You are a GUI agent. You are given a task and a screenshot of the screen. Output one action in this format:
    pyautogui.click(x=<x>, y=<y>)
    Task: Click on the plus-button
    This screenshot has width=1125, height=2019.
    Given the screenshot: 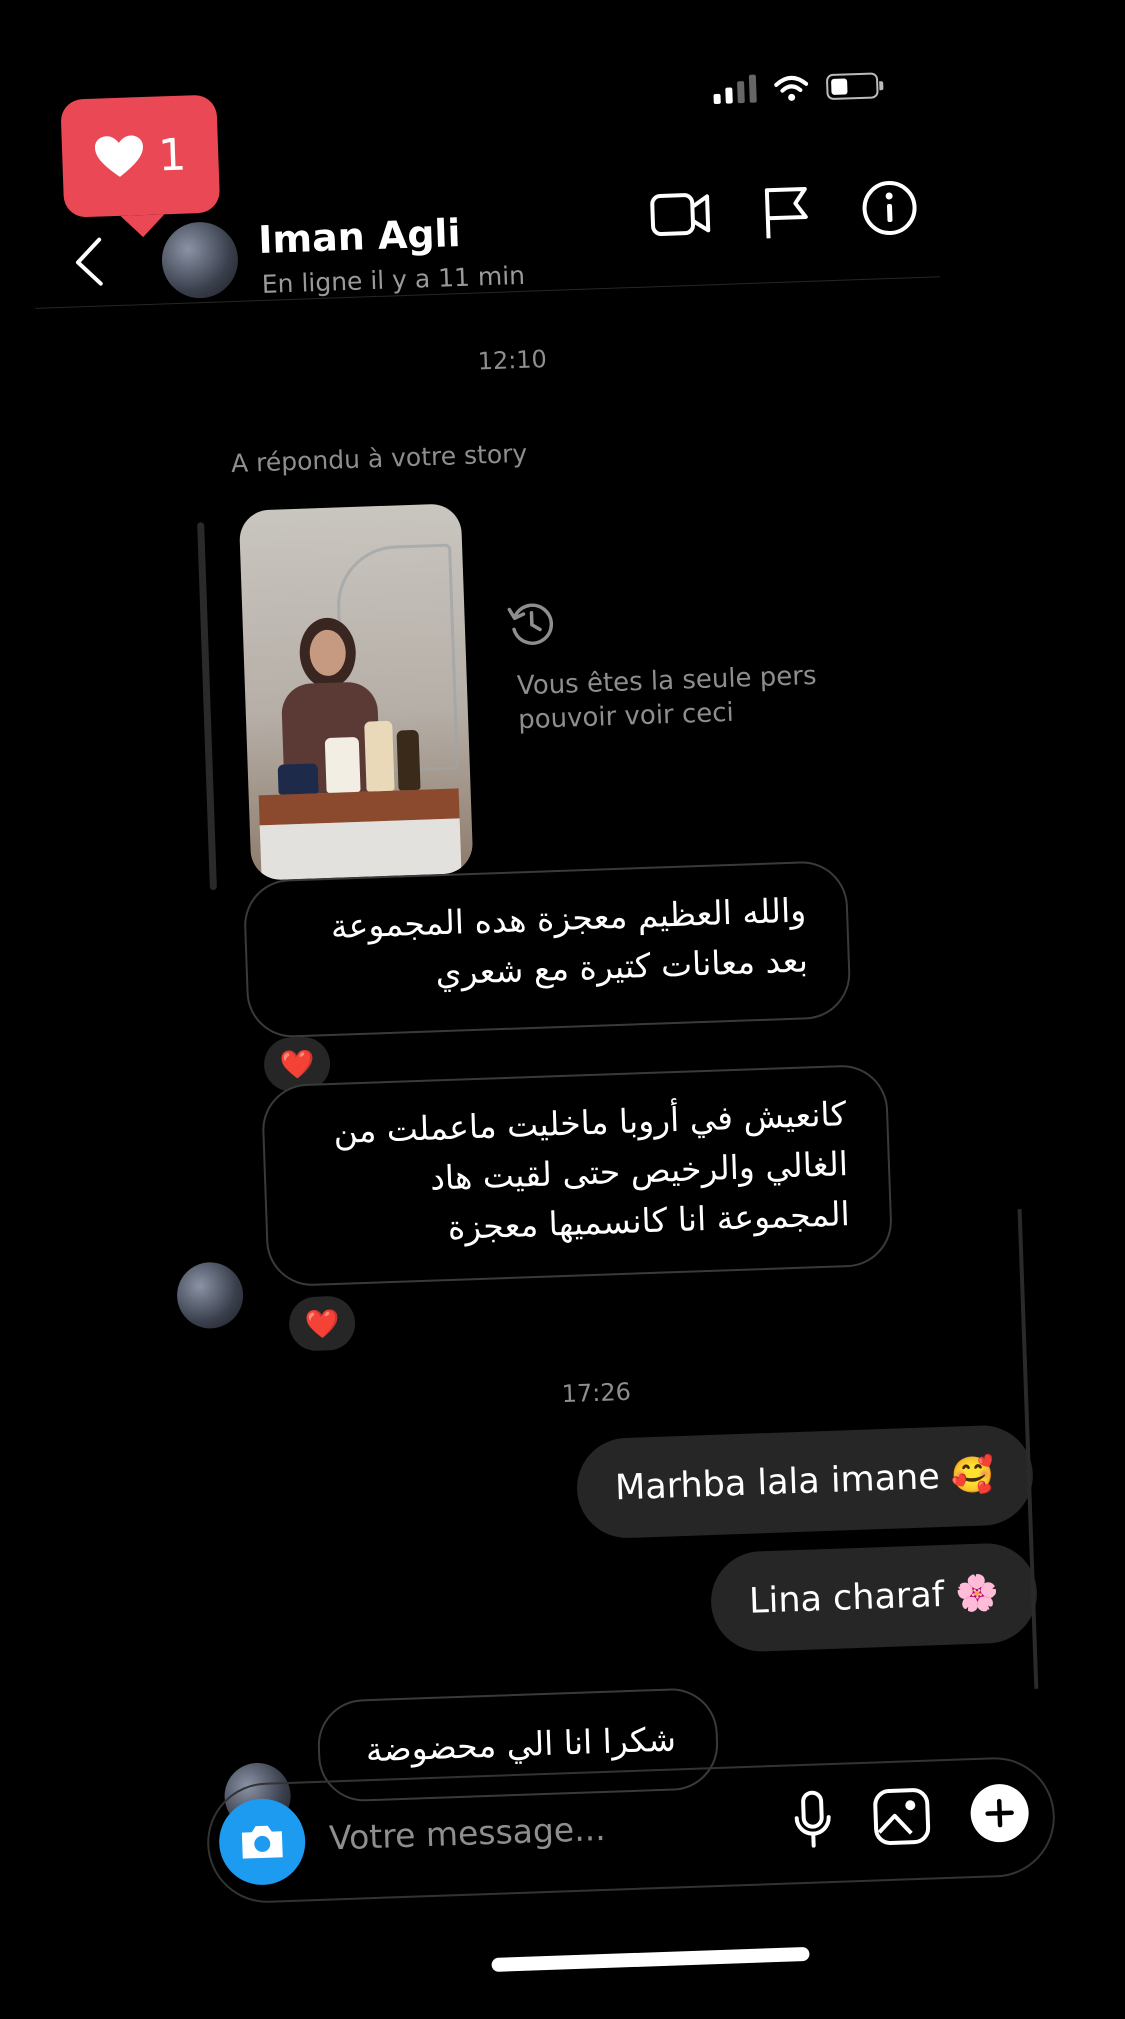 What is the action you would take?
    pyautogui.click(x=999, y=1813)
    